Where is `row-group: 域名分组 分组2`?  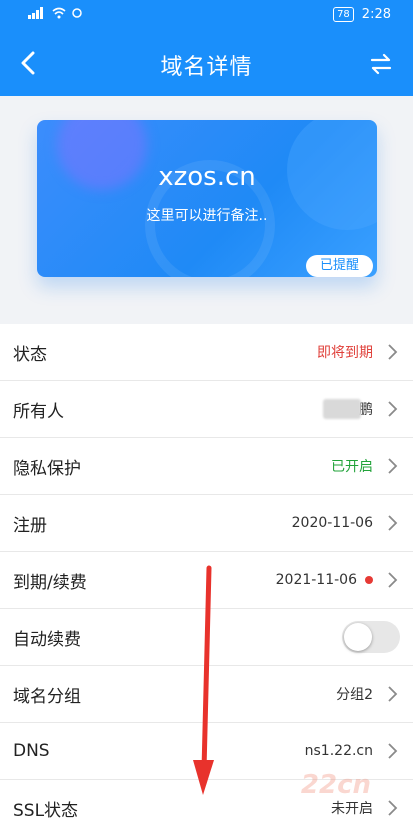 row-group: 域名分组 分组2 is located at coordinates (206, 694).